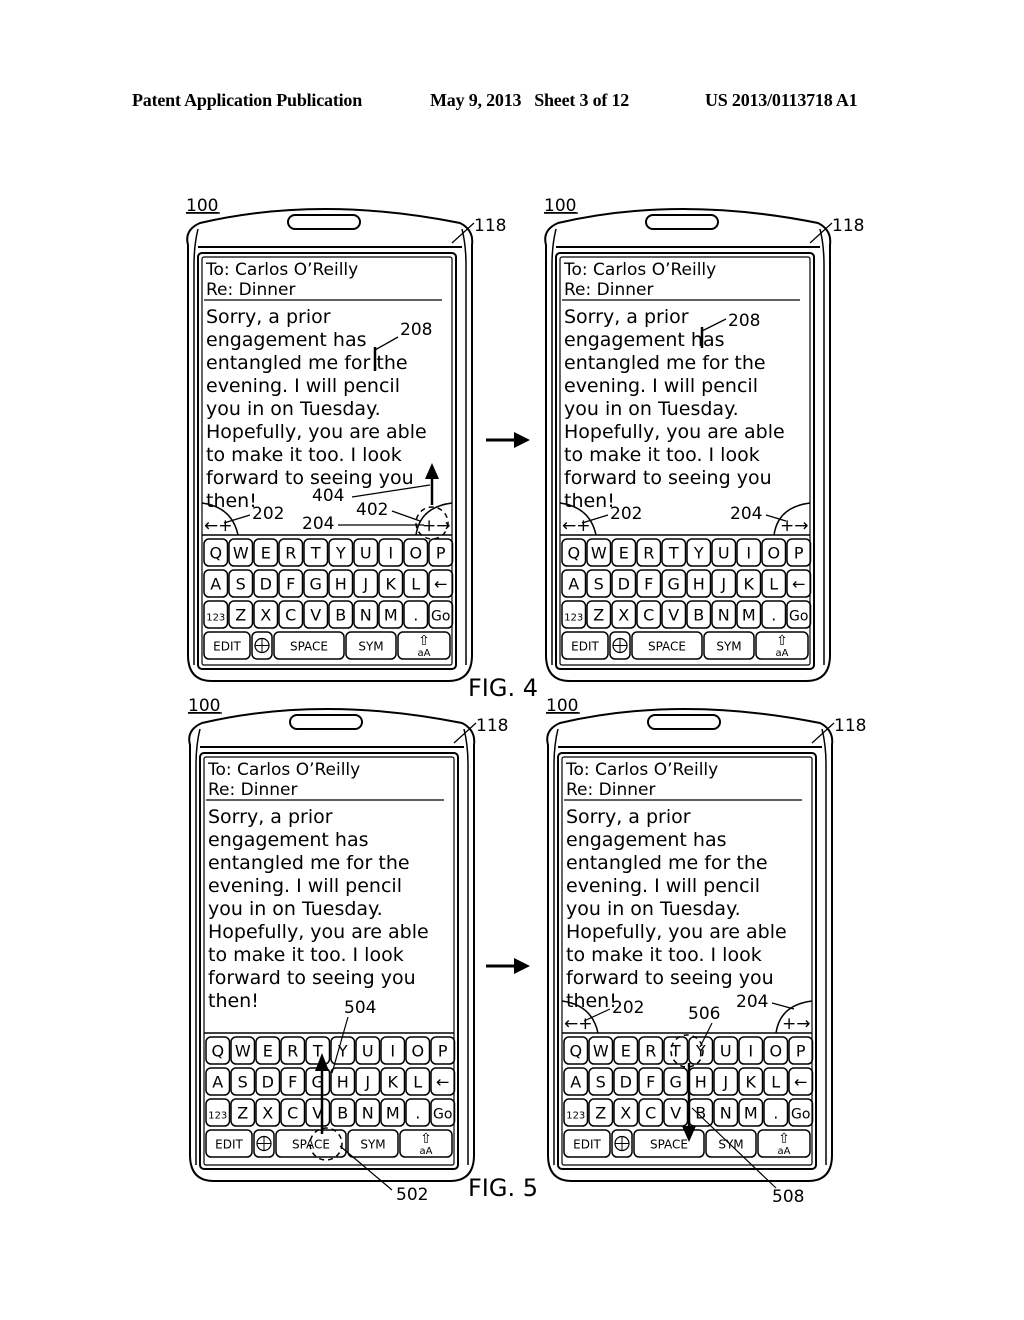 Image resolution: width=1024 pixels, height=1320 pixels. What do you see at coordinates (290, 615) in the screenshot?
I see `key-label: C` at bounding box center [290, 615].